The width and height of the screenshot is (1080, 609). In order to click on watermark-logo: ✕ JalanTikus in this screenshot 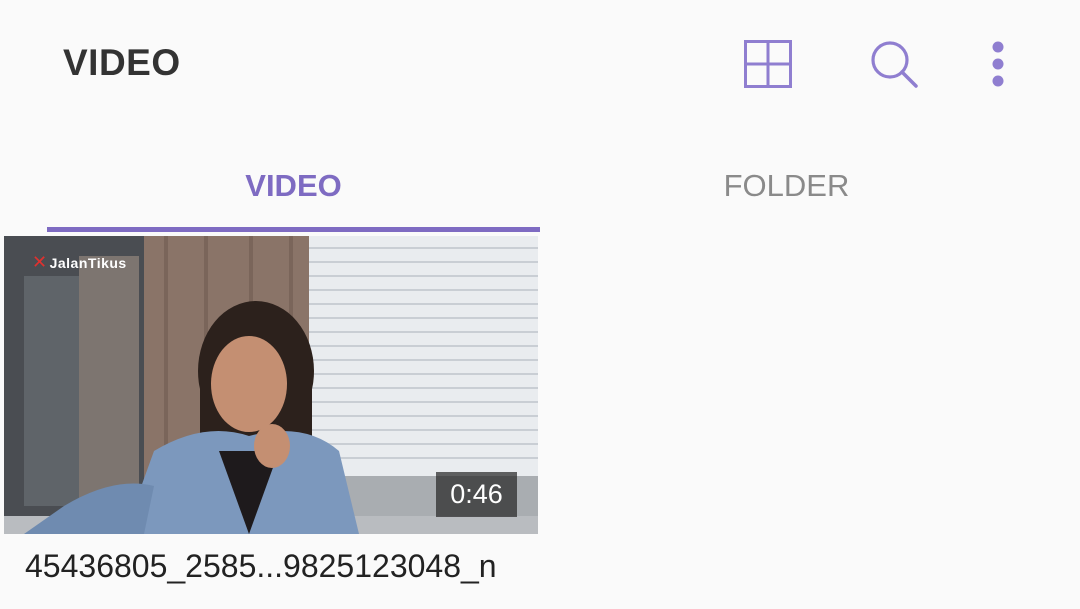, I will do `click(79, 262)`.